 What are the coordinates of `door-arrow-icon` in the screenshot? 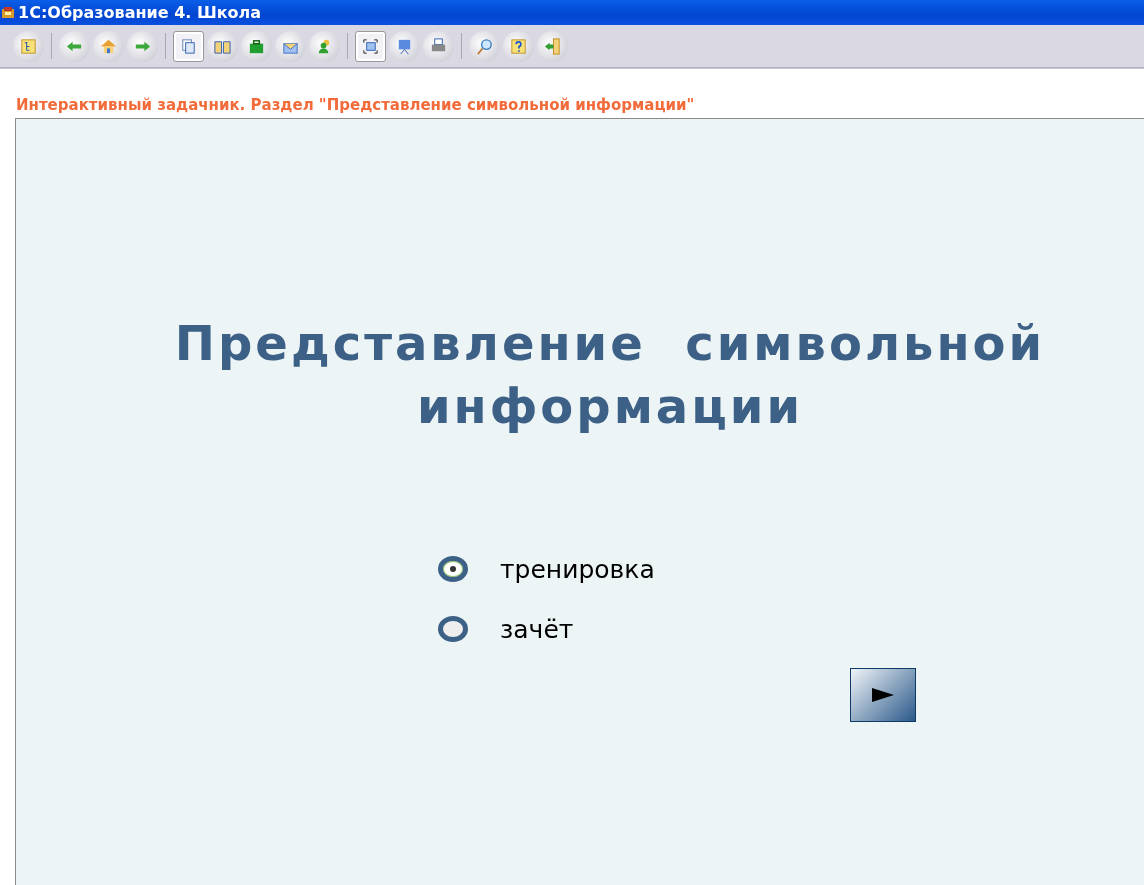 It's located at (552, 46).